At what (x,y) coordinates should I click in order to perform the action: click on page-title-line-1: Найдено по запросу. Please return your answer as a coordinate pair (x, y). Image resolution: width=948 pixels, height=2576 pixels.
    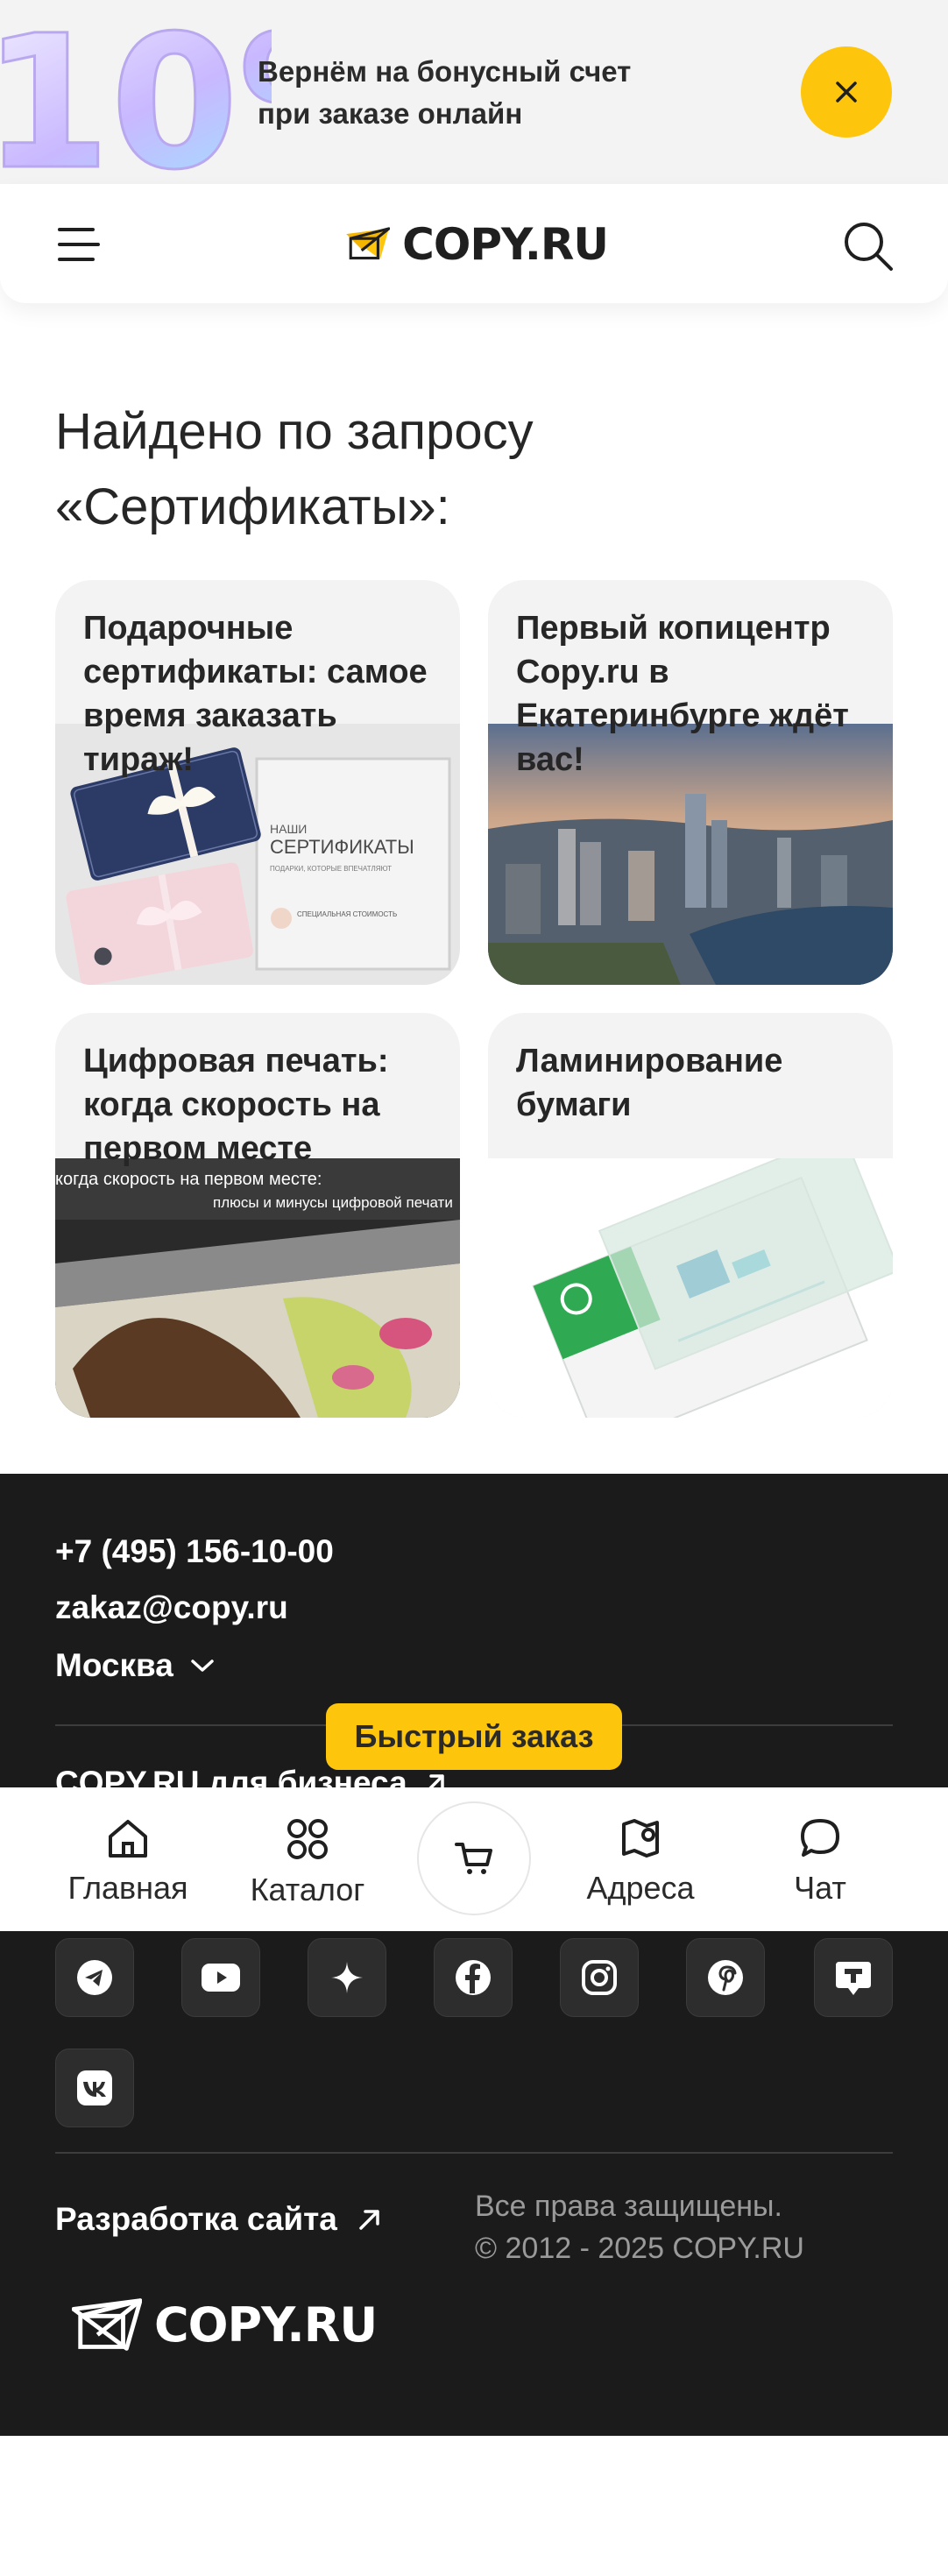
    Looking at the image, I should click on (294, 431).